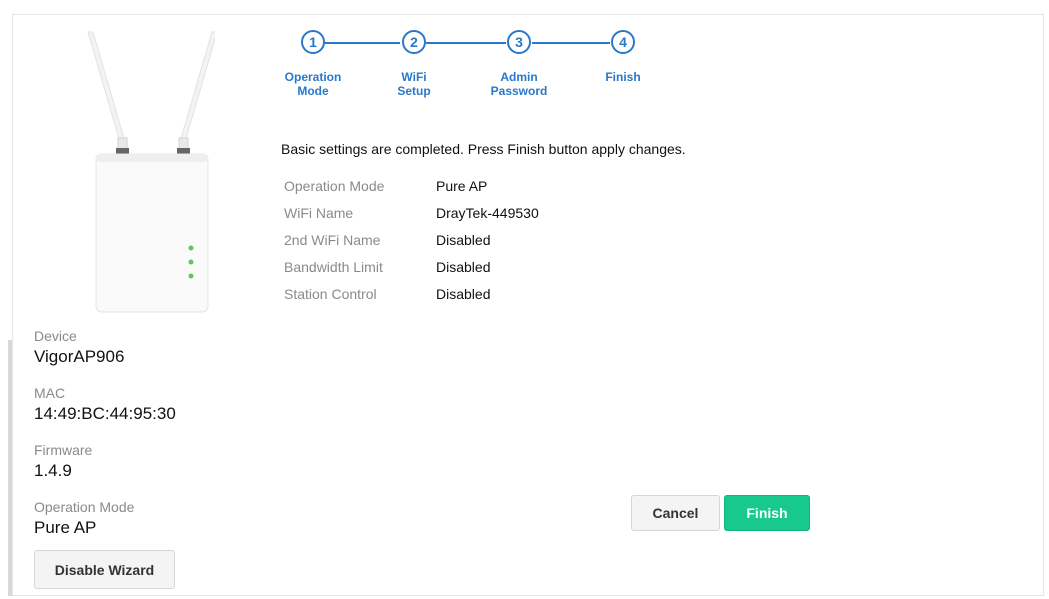 The image size is (1049, 599). What do you see at coordinates (10, 468) in the screenshot?
I see `left-divider` at bounding box center [10, 468].